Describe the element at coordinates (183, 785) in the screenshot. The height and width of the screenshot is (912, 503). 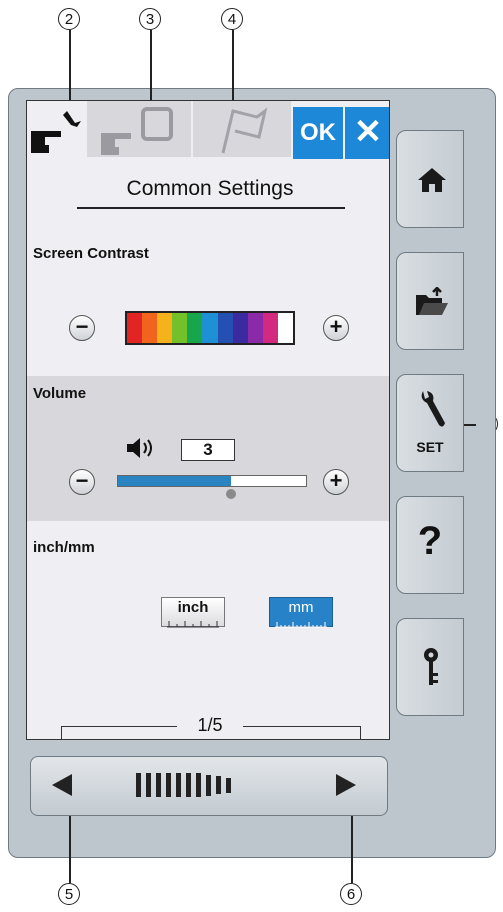
I see `page-scroll-handle` at that location.